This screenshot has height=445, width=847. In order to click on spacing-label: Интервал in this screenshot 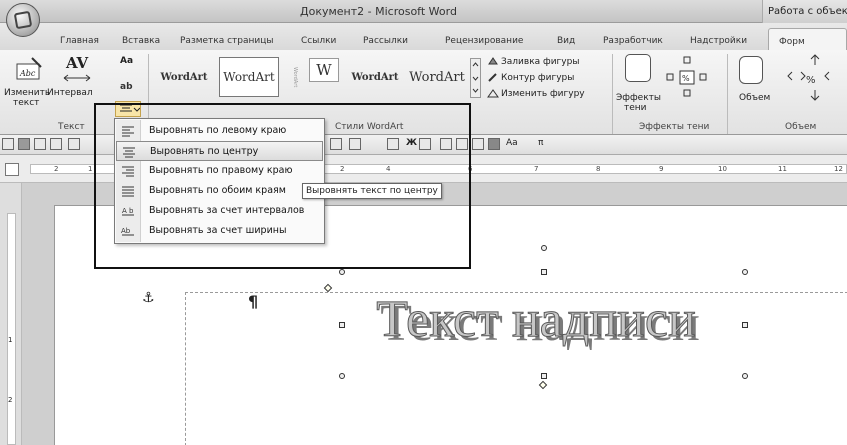, I will do `click(70, 93)`.